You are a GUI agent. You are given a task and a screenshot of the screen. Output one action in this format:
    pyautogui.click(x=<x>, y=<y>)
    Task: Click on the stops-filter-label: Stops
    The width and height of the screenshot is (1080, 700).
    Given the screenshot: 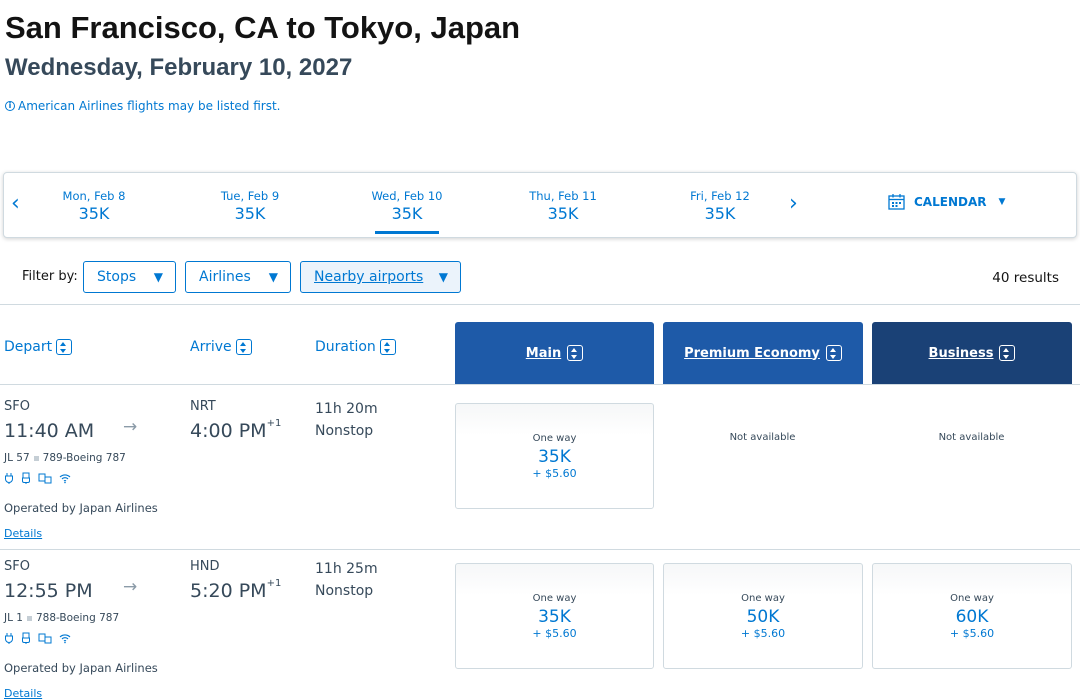 What is the action you would take?
    pyautogui.click(x=117, y=277)
    